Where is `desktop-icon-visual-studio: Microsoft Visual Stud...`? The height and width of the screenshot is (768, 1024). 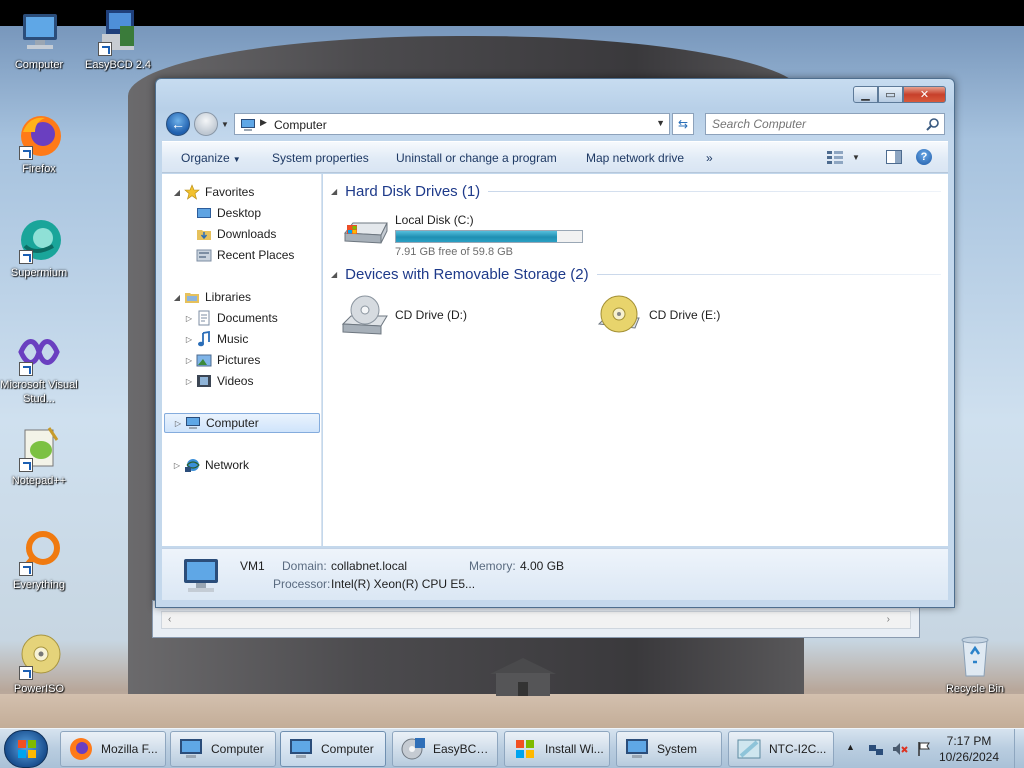
desktop-icon-visual-studio: Microsoft Visual Stud... is located at coordinates (39, 367).